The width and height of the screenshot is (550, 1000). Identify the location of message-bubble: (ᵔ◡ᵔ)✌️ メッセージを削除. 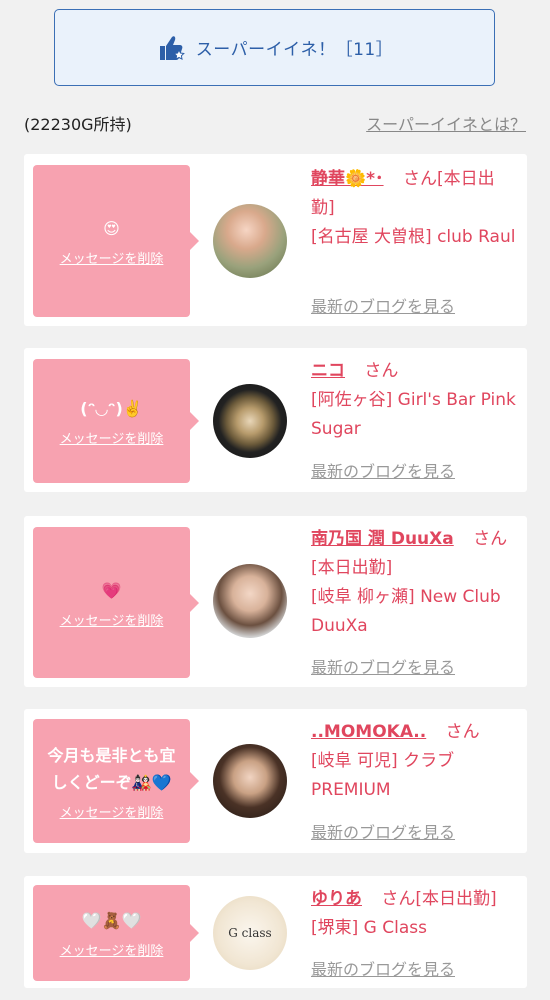
(116, 421).